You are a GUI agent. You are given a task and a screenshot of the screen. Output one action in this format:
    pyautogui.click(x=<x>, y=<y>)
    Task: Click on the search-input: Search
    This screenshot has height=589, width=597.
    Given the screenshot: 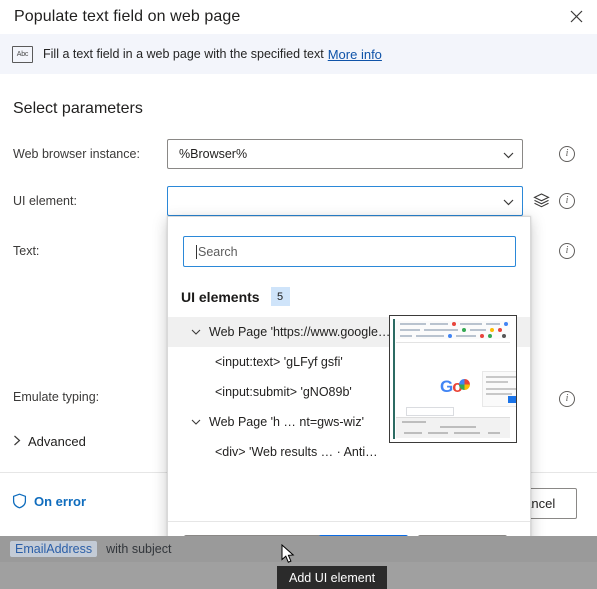 What is the action you would take?
    pyautogui.click(x=349, y=251)
    